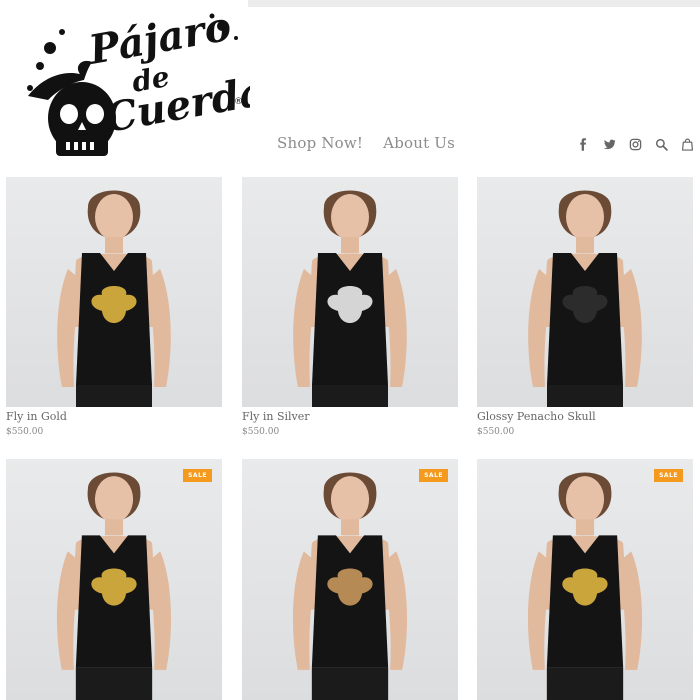 This screenshot has height=700, width=700. I want to click on product-name: Fly in Gold, so click(114, 416).